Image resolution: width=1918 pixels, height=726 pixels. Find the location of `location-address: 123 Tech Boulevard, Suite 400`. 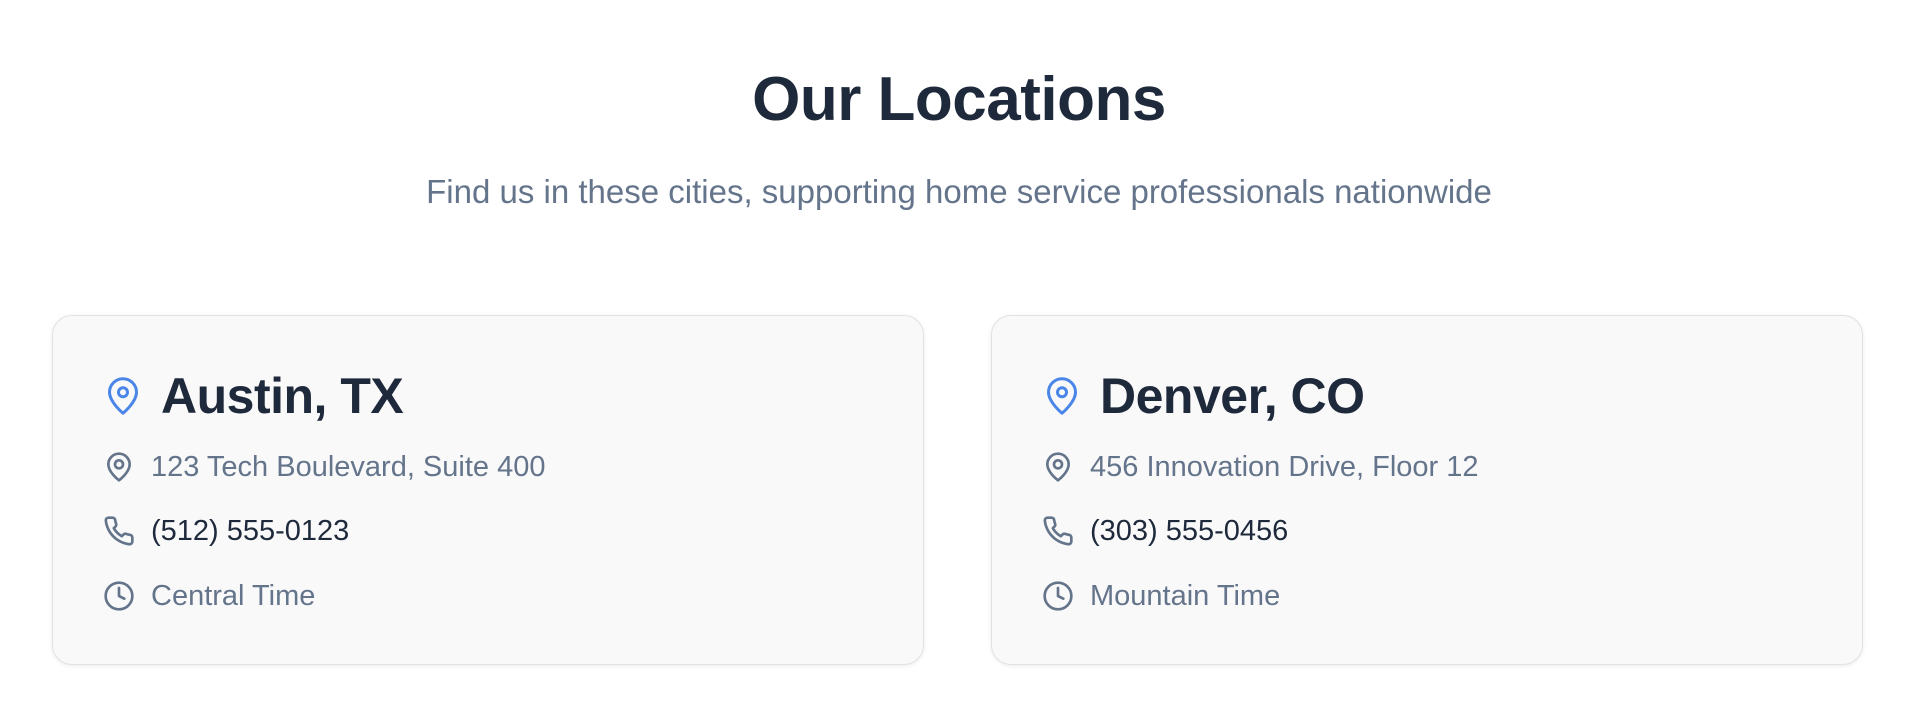

location-address: 123 Tech Boulevard, Suite 400 is located at coordinates (348, 467).